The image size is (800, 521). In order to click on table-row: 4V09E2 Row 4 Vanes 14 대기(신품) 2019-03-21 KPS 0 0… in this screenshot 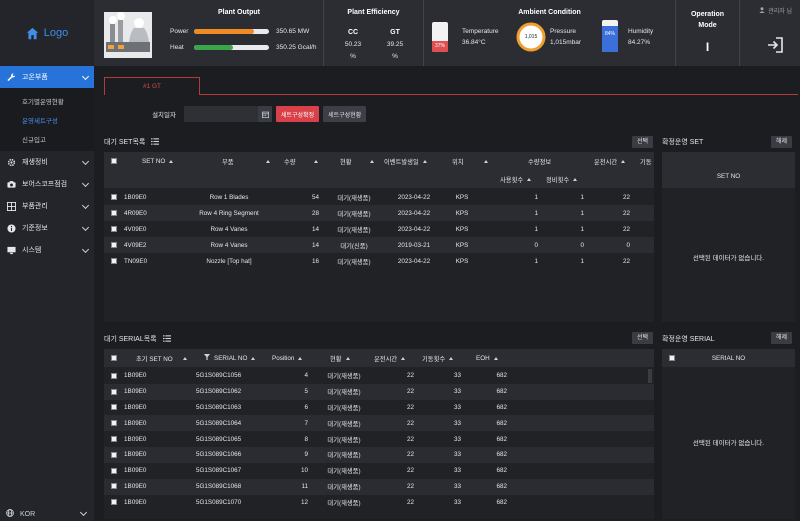, I will do `click(379, 245)`.